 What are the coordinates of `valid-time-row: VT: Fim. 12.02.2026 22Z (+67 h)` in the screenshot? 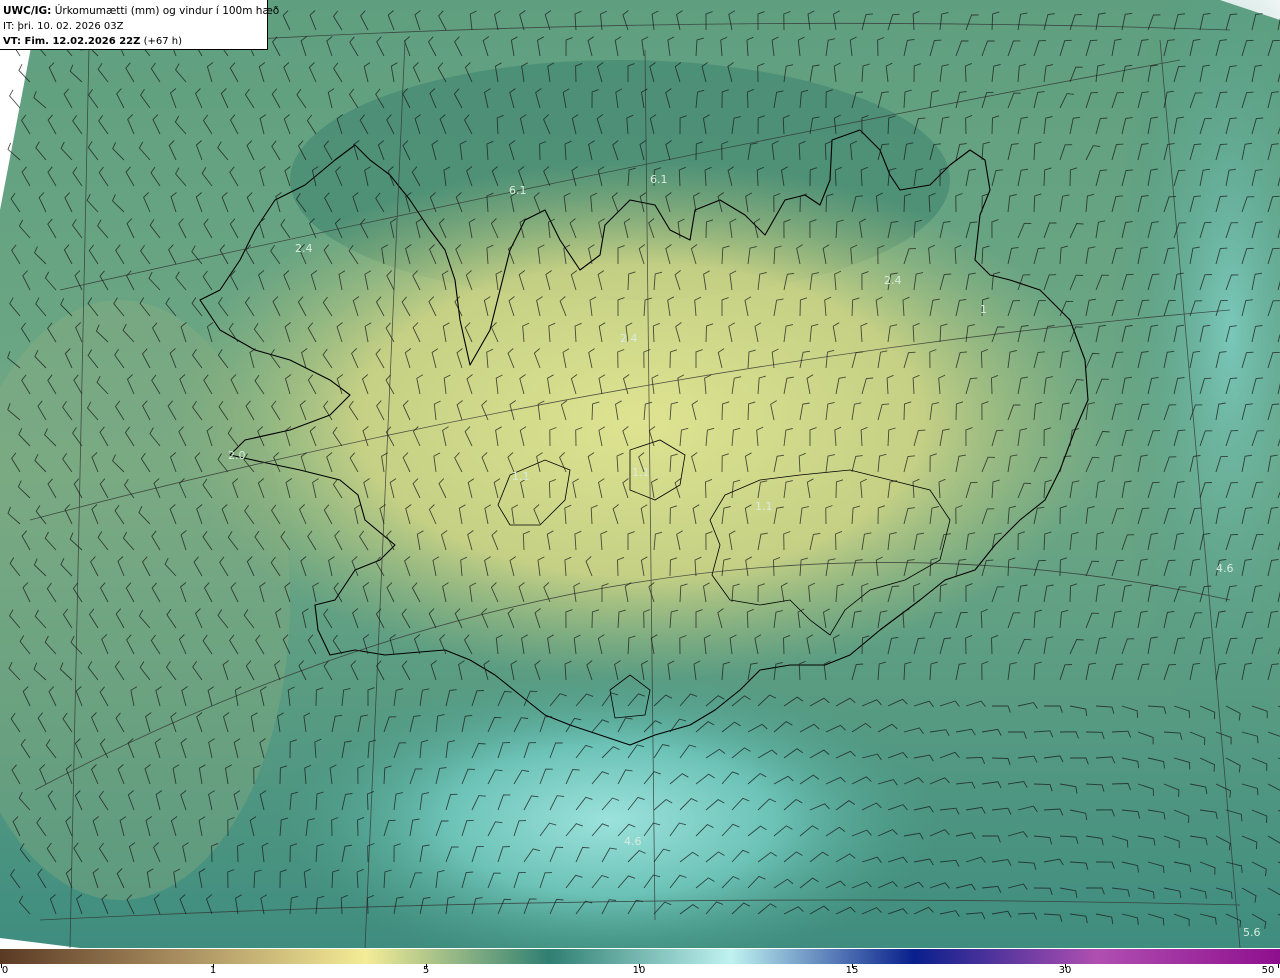 It's located at (135, 41).